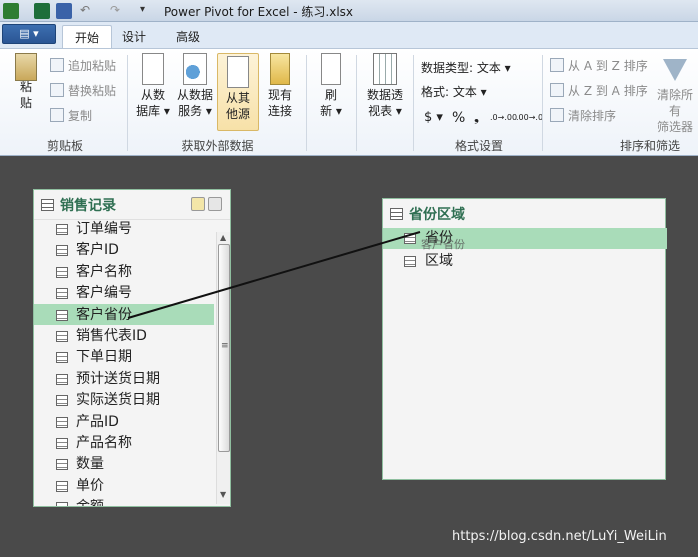 This screenshot has width=698, height=557. I want to click on watermark: https://blog.csdn.net/LuYi_WeiLin, so click(559, 536).